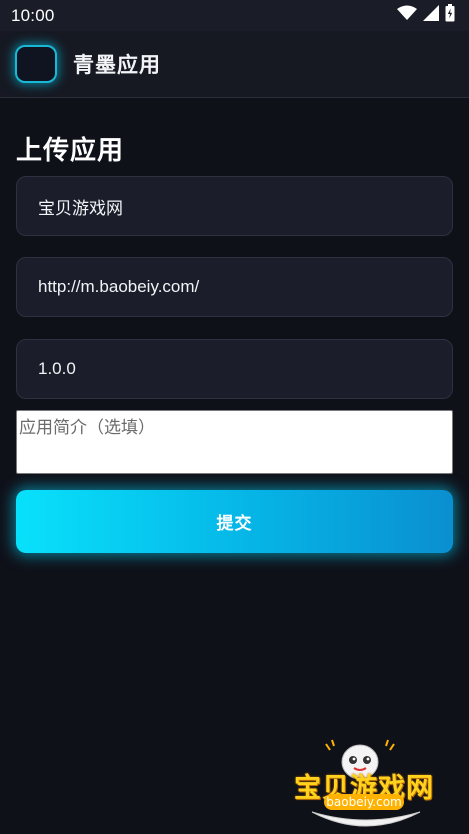 Image resolution: width=469 pixels, height=834 pixels. I want to click on app-logo-icon, so click(36, 64).